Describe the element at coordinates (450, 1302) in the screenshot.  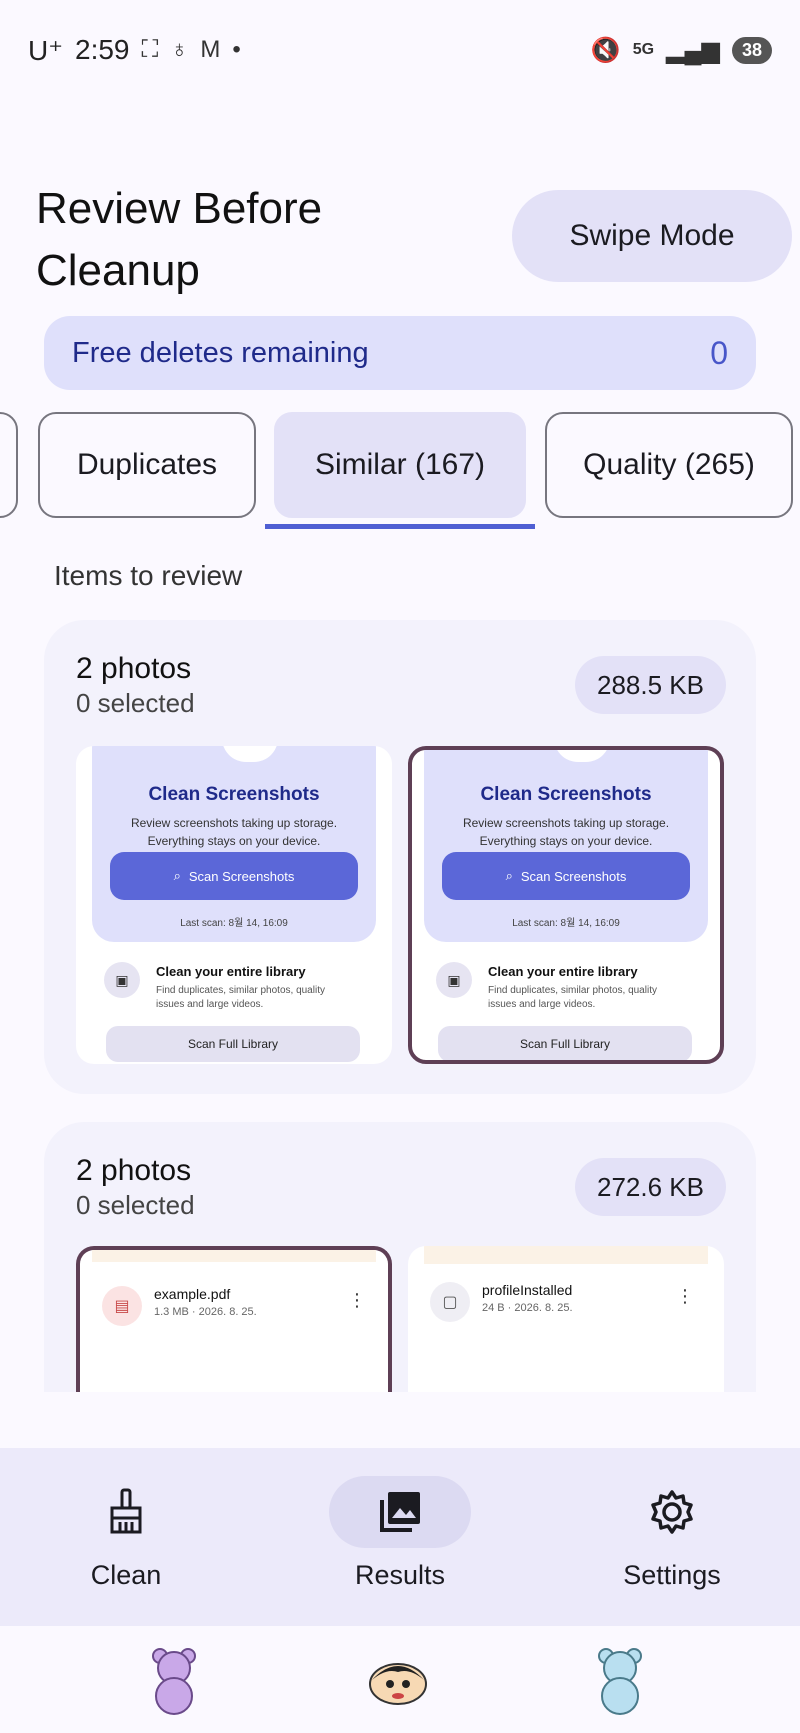
I see `document-icon: ▢` at that location.